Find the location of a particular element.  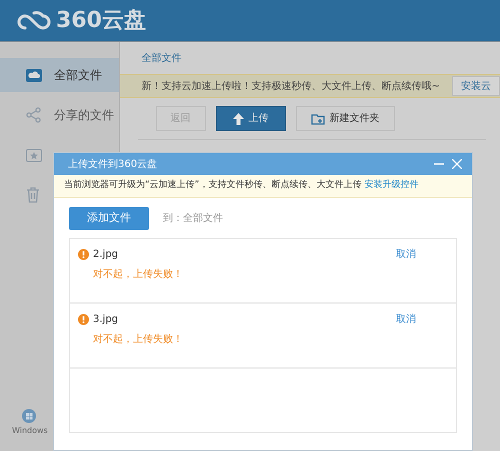

notice-text: 新！支持云加速上传啦！支持极速秒传、大文件上传、断点续传哦~ is located at coordinates (291, 87).